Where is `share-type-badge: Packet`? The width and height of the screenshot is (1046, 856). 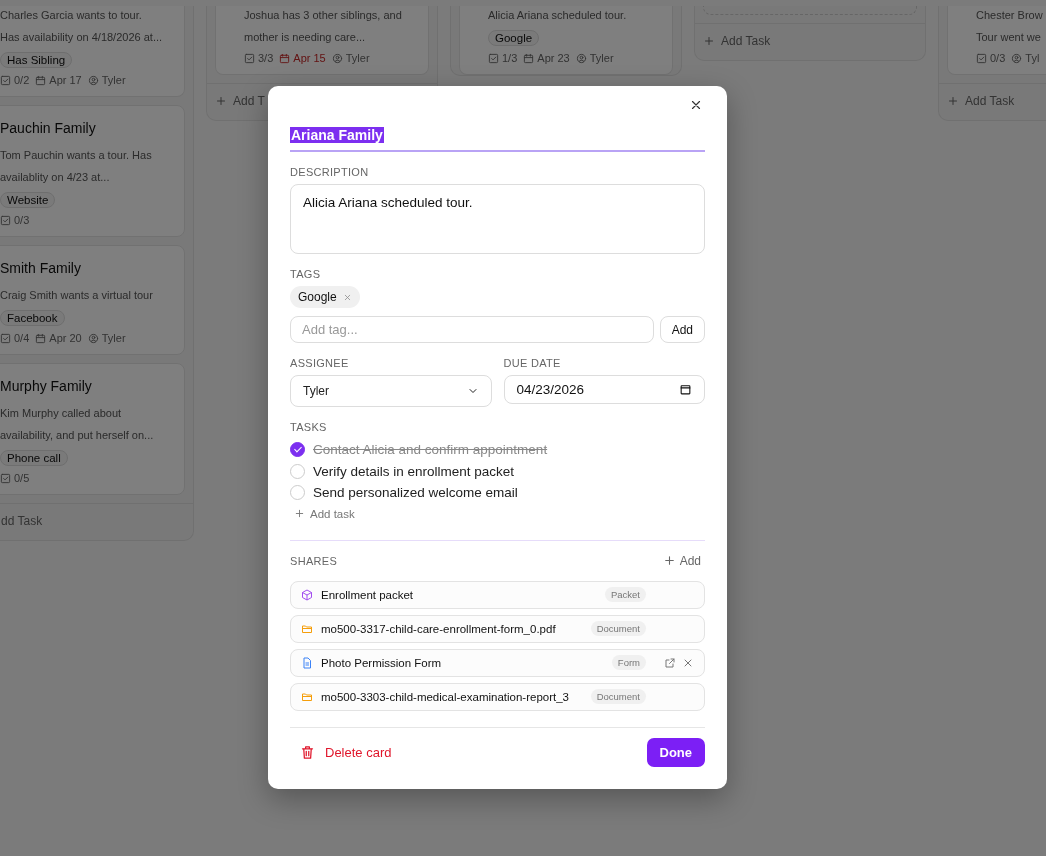
share-type-badge: Packet is located at coordinates (625, 594).